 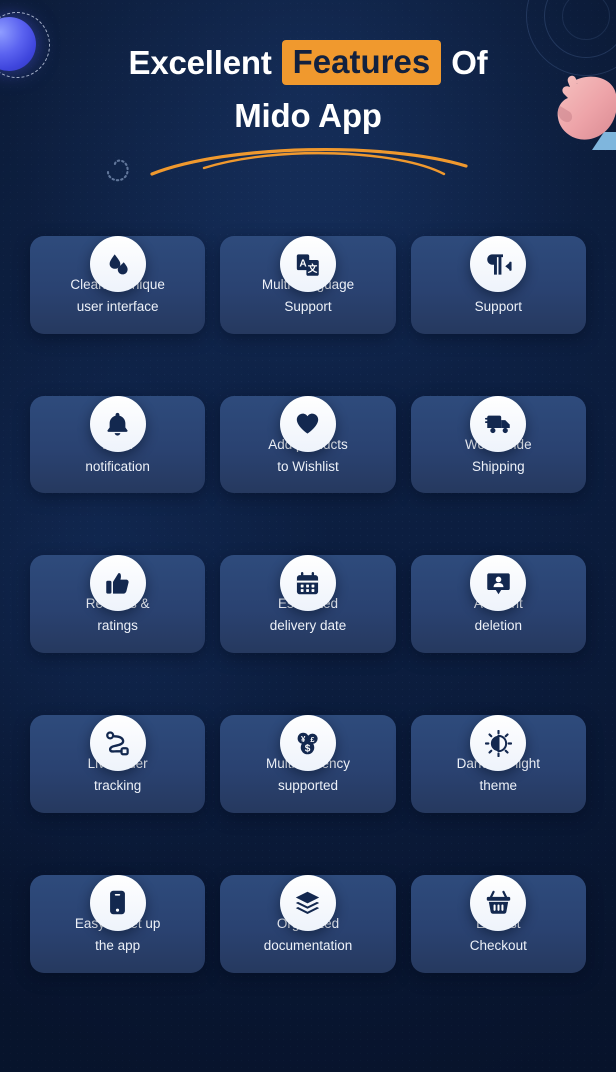 I want to click on thumbs-up-icon, so click(x=117, y=583).